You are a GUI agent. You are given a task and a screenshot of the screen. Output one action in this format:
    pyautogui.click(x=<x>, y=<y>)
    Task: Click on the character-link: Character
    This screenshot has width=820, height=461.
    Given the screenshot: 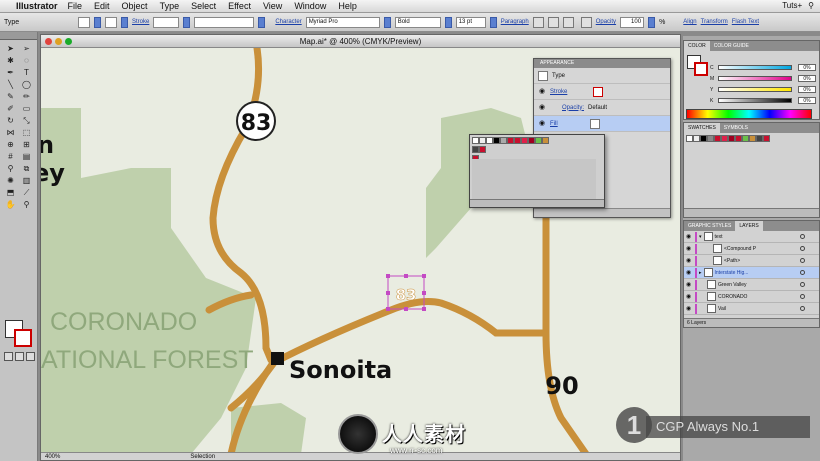 What is the action you would take?
    pyautogui.click(x=288, y=22)
    